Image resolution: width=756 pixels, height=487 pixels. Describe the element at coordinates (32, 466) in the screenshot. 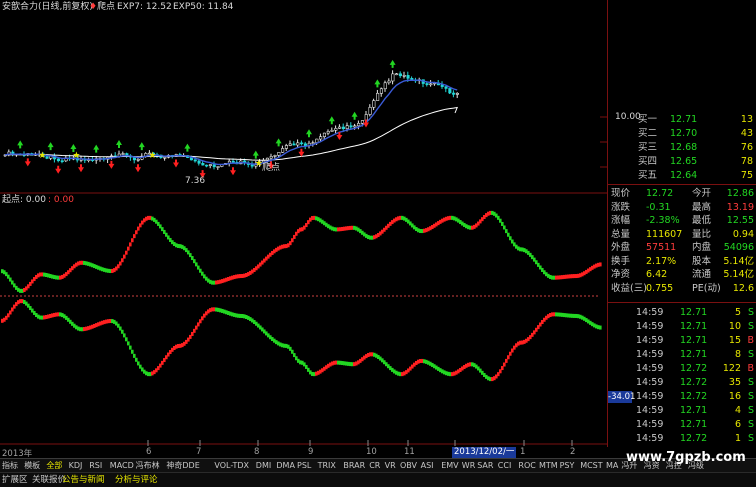

I see `indicator-tab: 模板` at that location.